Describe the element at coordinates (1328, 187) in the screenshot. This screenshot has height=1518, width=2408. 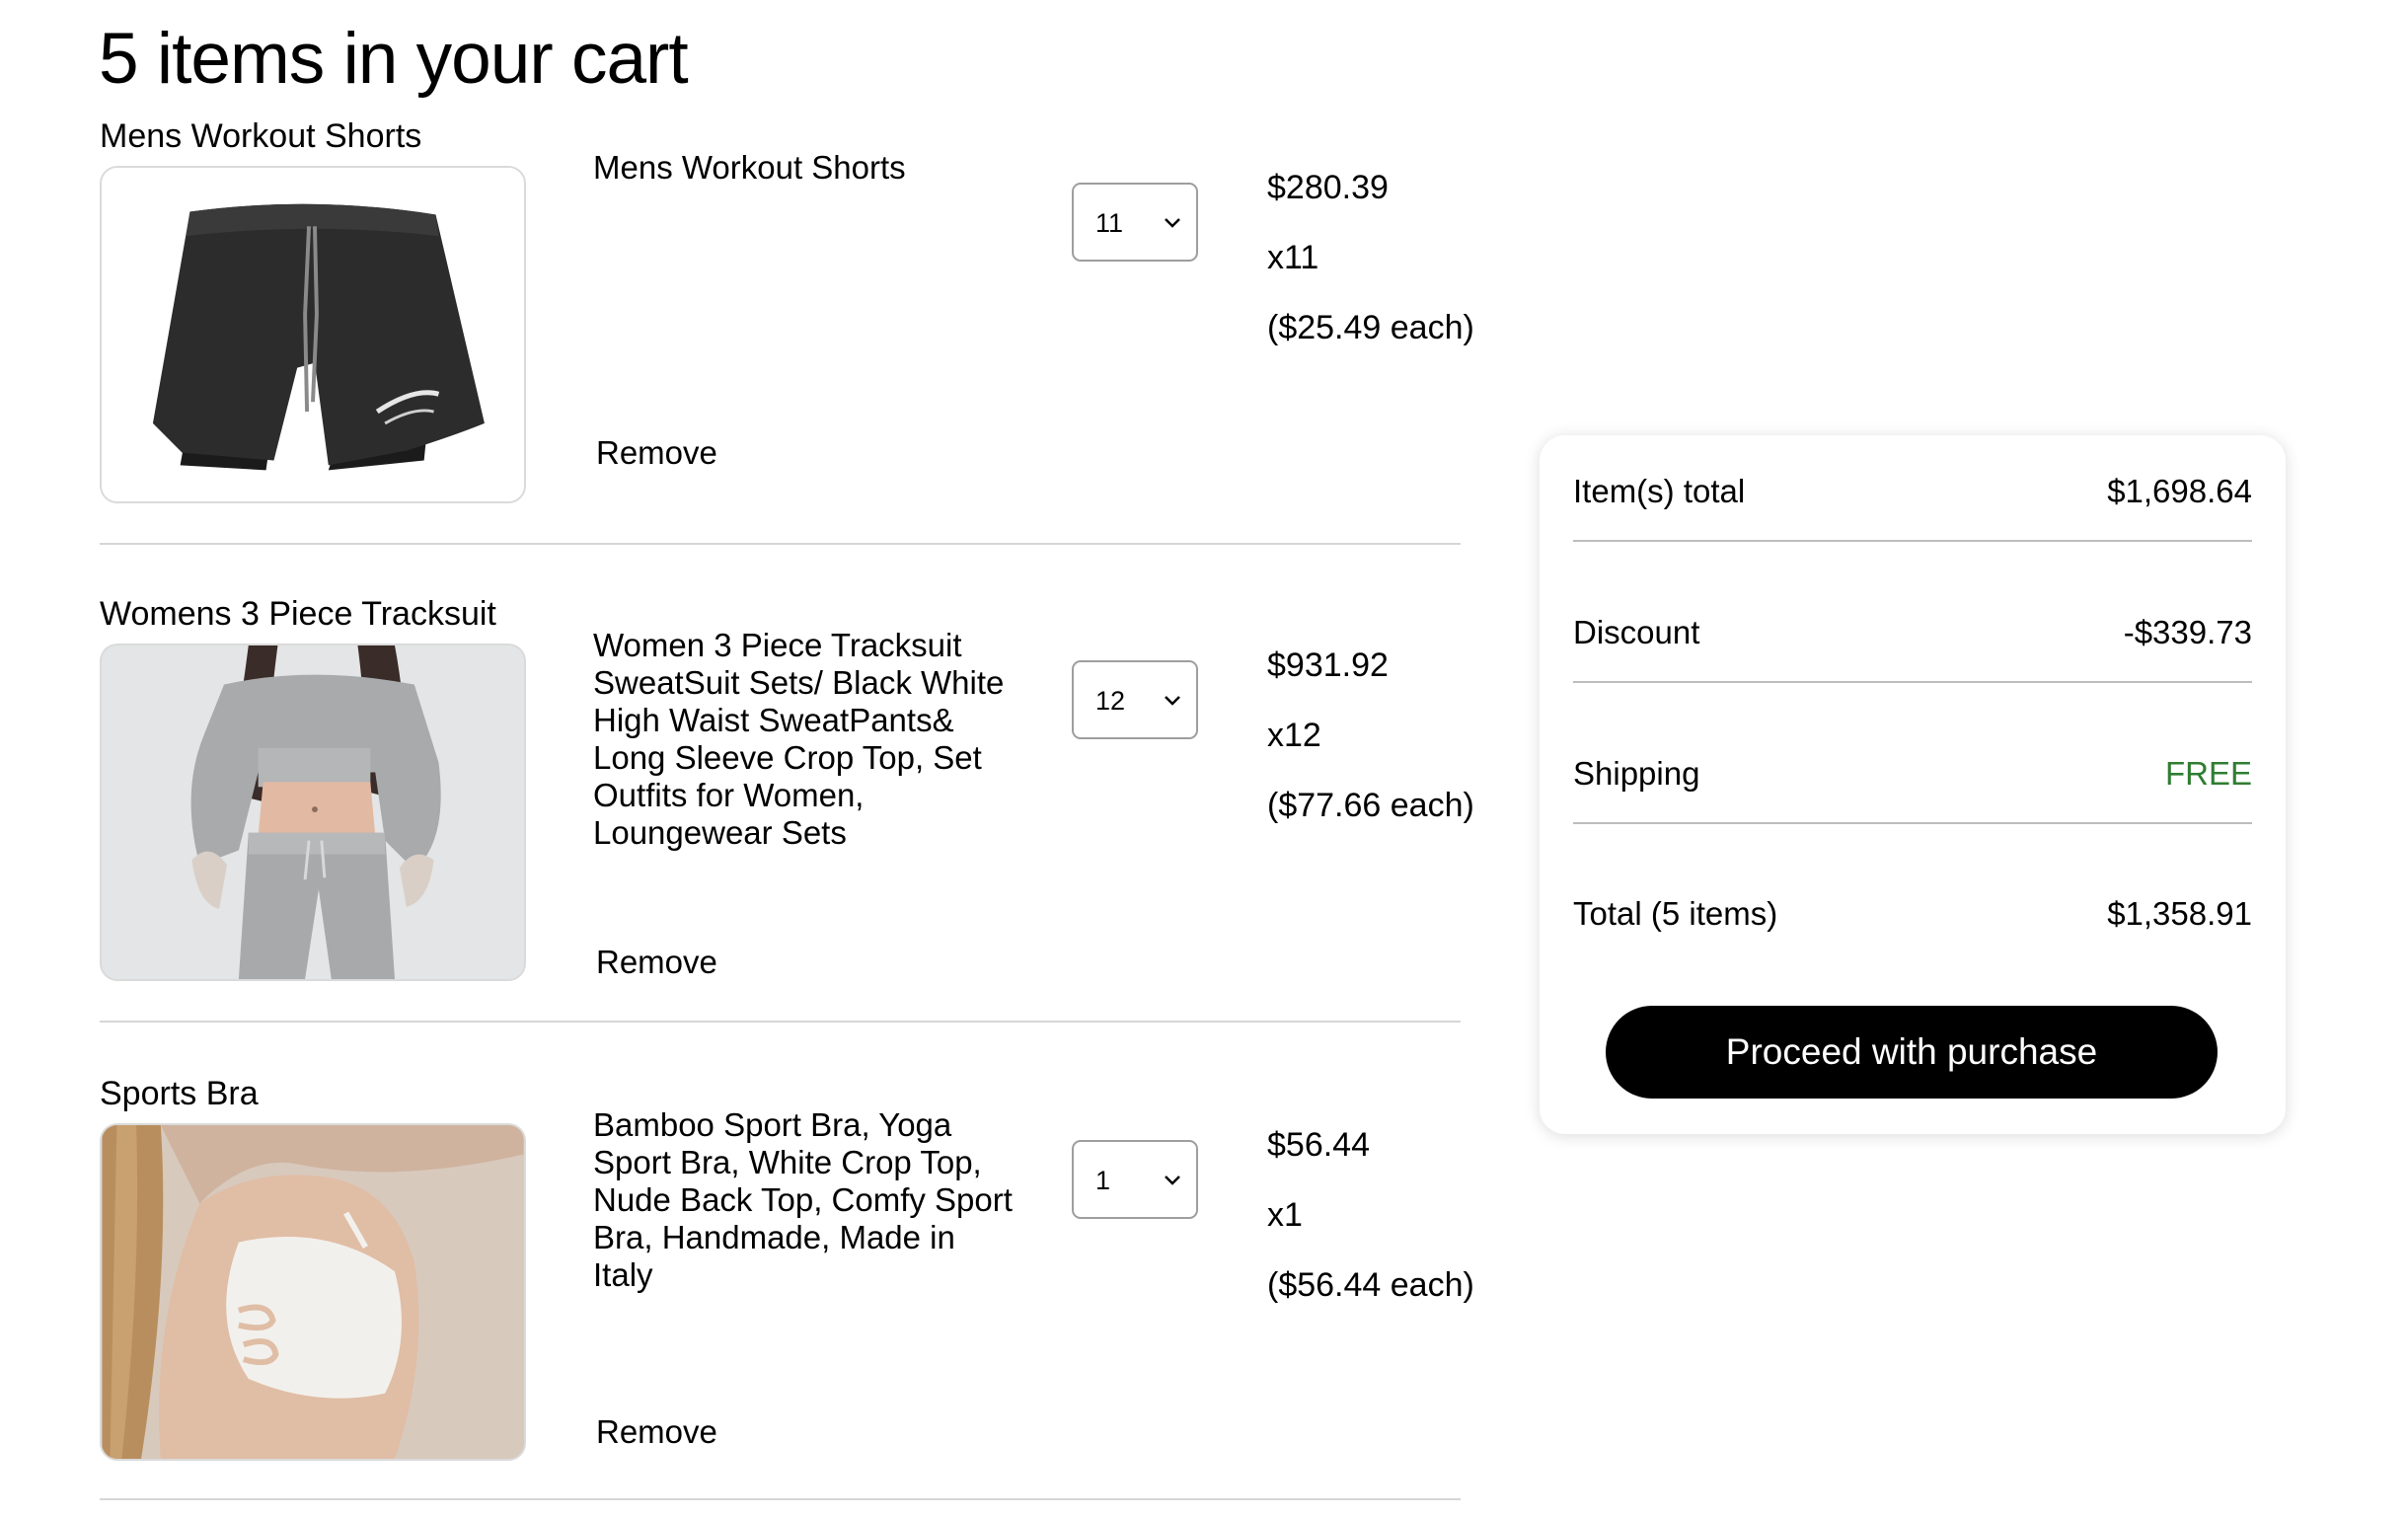
I see `item-total-price: $280.39` at that location.